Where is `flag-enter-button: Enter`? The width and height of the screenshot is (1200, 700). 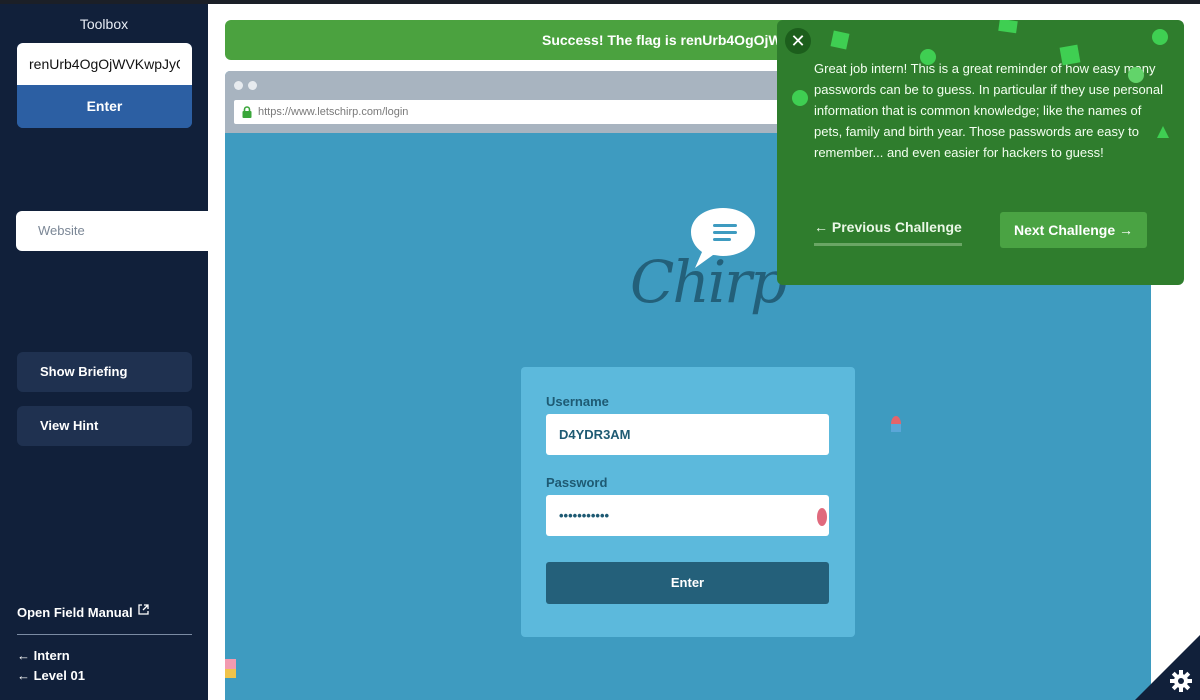 flag-enter-button: Enter is located at coordinates (104, 106).